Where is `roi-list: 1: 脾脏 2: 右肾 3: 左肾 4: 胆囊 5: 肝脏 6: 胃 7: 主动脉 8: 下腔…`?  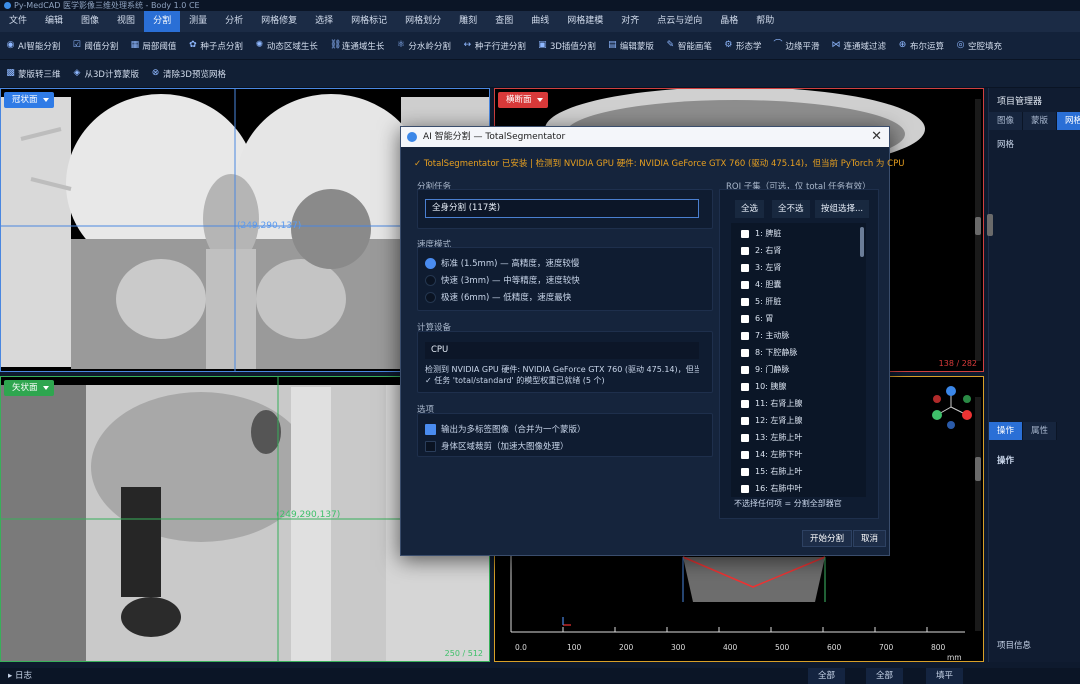 roi-list: 1: 脾脏 2: 右肾 3: 左肾 4: 胆囊 5: 肝脏 6: 胃 7: 主动脉 8: 下腔… is located at coordinates (798, 360).